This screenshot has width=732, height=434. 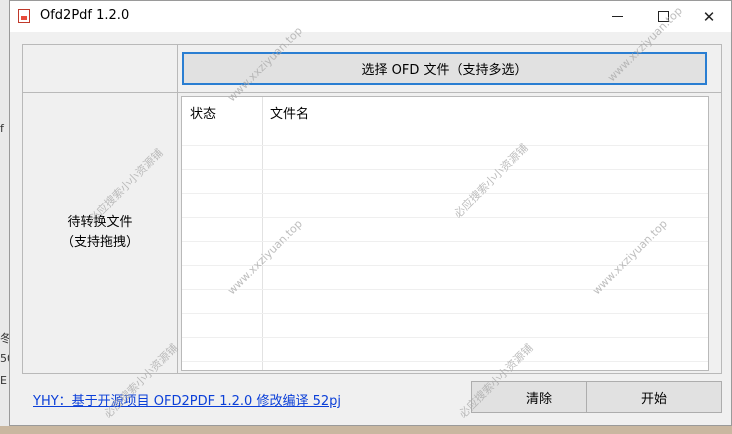 I want to click on column-header-filename: 文件名, so click(x=289, y=112).